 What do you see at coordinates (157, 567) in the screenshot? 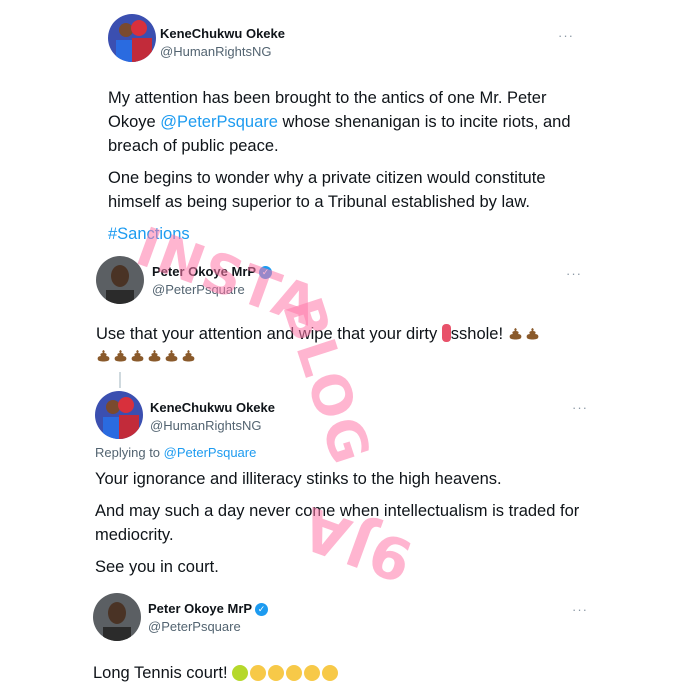
I see `paragraph: See you in court.` at bounding box center [157, 567].